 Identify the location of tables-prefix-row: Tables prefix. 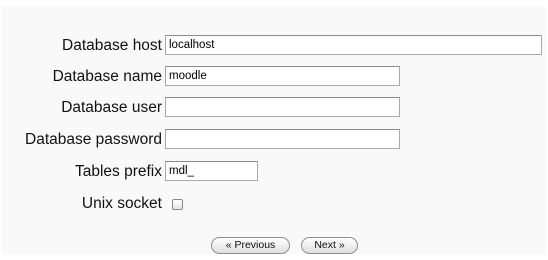
(274, 172).